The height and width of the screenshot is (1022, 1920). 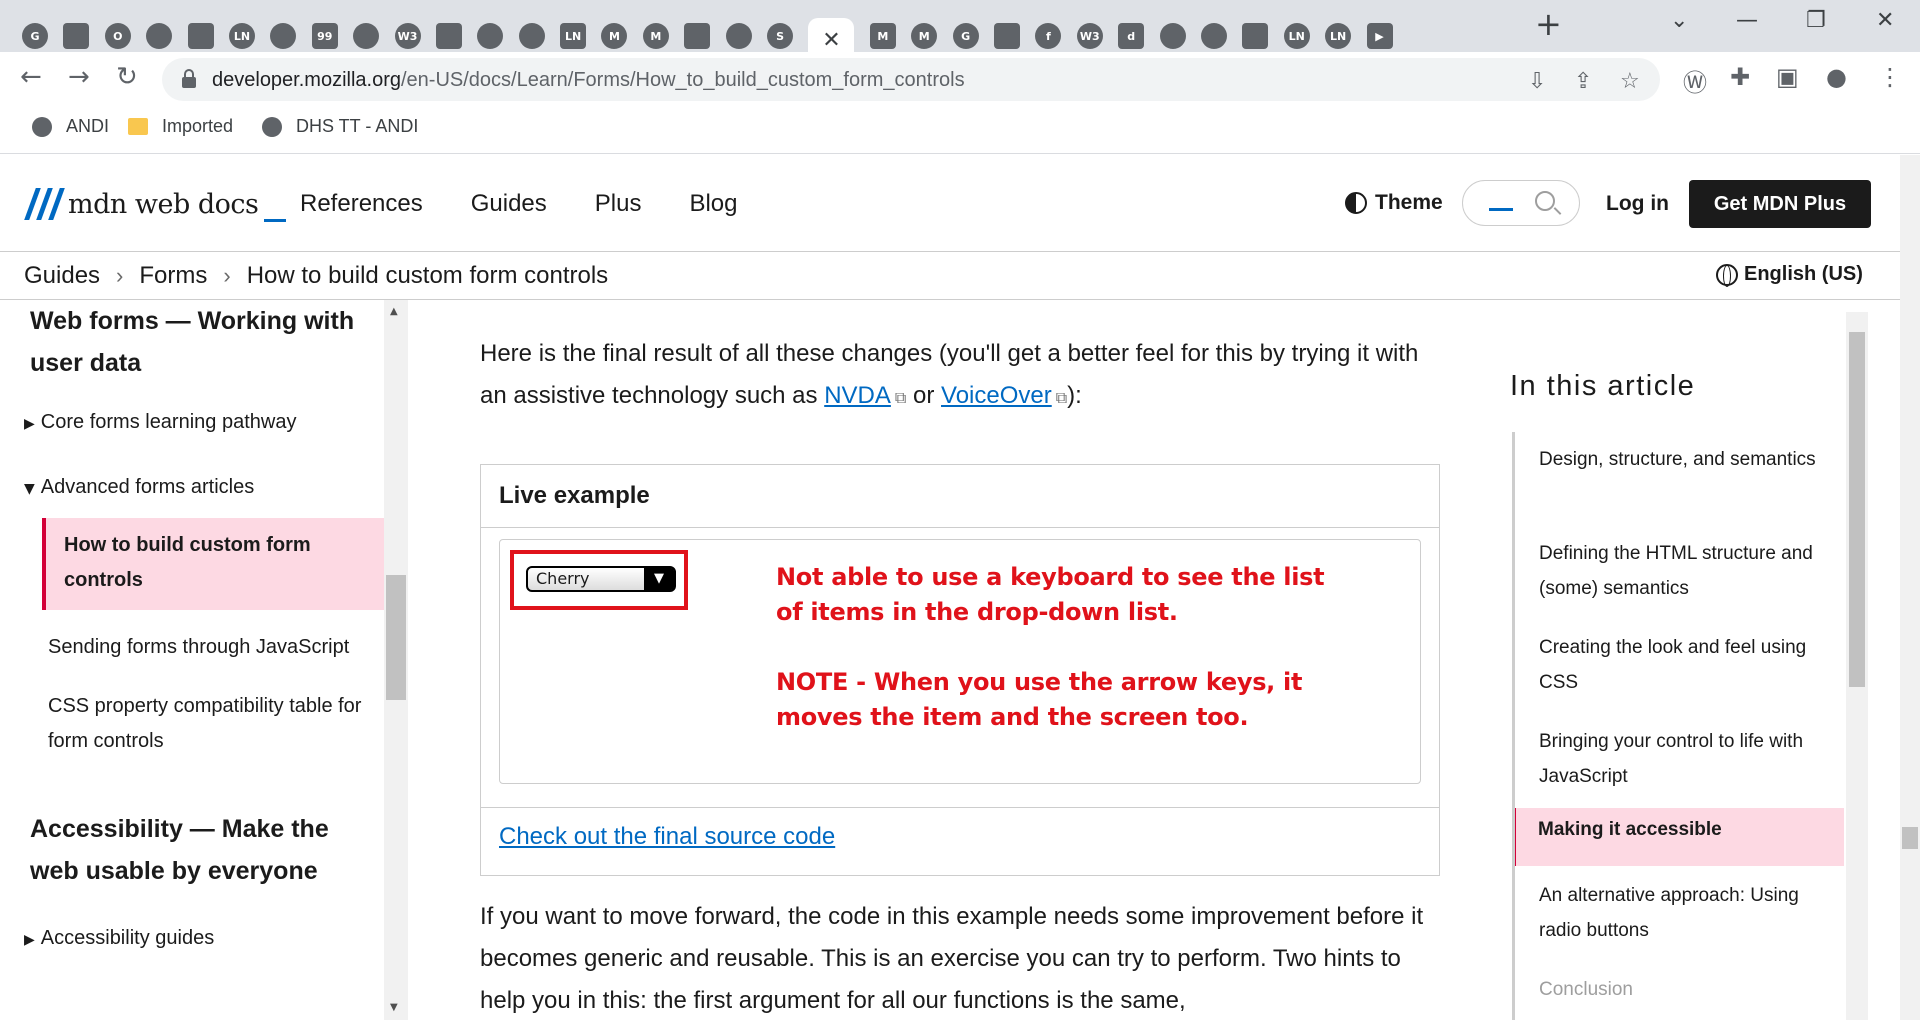 What do you see at coordinates (227, 275) in the screenshot?
I see `chevron-right-icon: ›` at bounding box center [227, 275].